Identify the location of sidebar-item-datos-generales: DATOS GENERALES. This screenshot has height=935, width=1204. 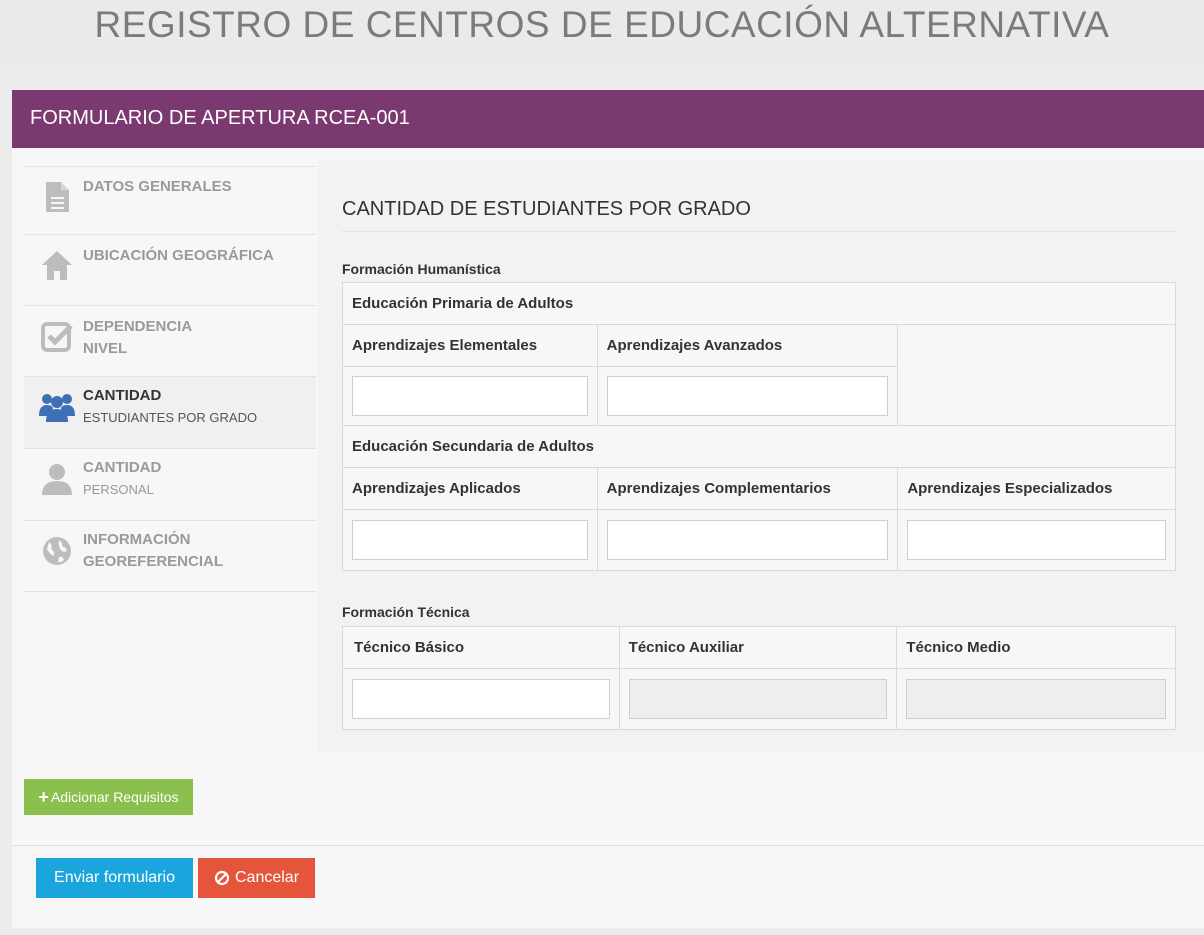
(170, 200).